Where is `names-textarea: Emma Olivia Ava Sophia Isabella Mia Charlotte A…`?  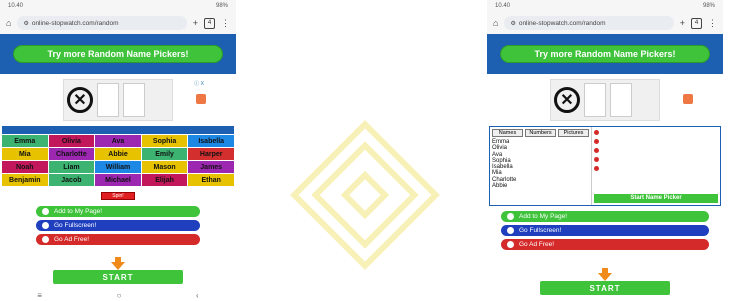
names-textarea: Emma Olivia Ava Sophia Isabella Mia Charlotte A… is located at coordinates (540, 164).